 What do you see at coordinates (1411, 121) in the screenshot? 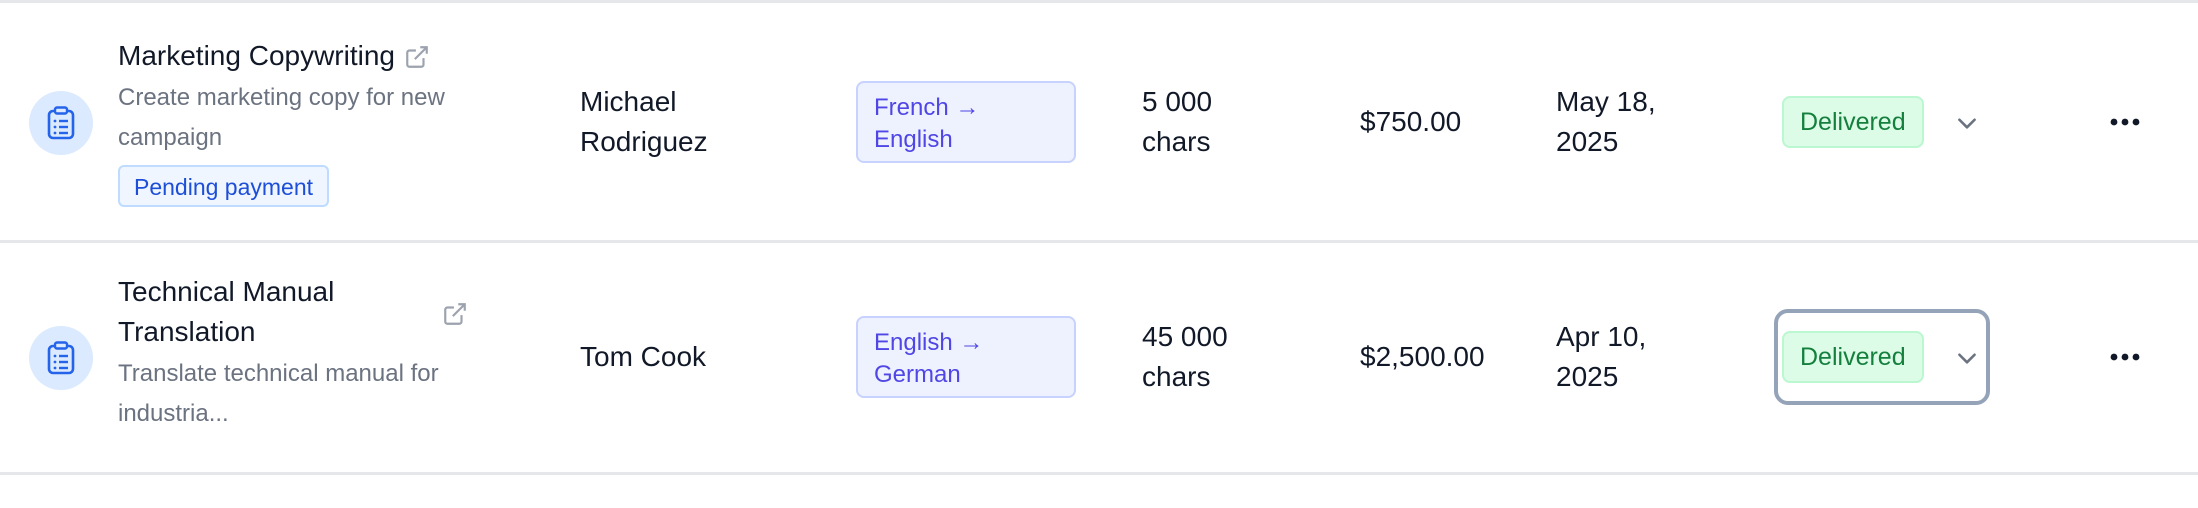
I see `price: $750.00` at bounding box center [1411, 121].